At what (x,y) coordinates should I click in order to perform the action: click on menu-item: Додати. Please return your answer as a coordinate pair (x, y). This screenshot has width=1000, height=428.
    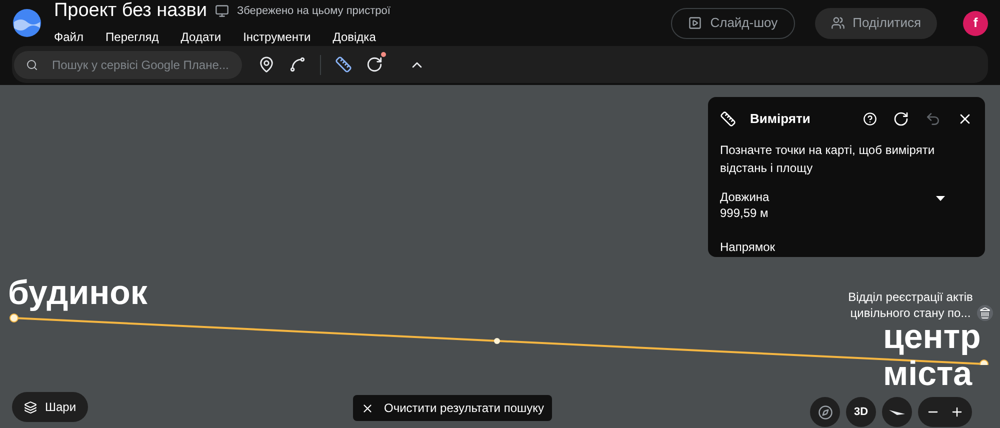
    Looking at the image, I should click on (201, 37).